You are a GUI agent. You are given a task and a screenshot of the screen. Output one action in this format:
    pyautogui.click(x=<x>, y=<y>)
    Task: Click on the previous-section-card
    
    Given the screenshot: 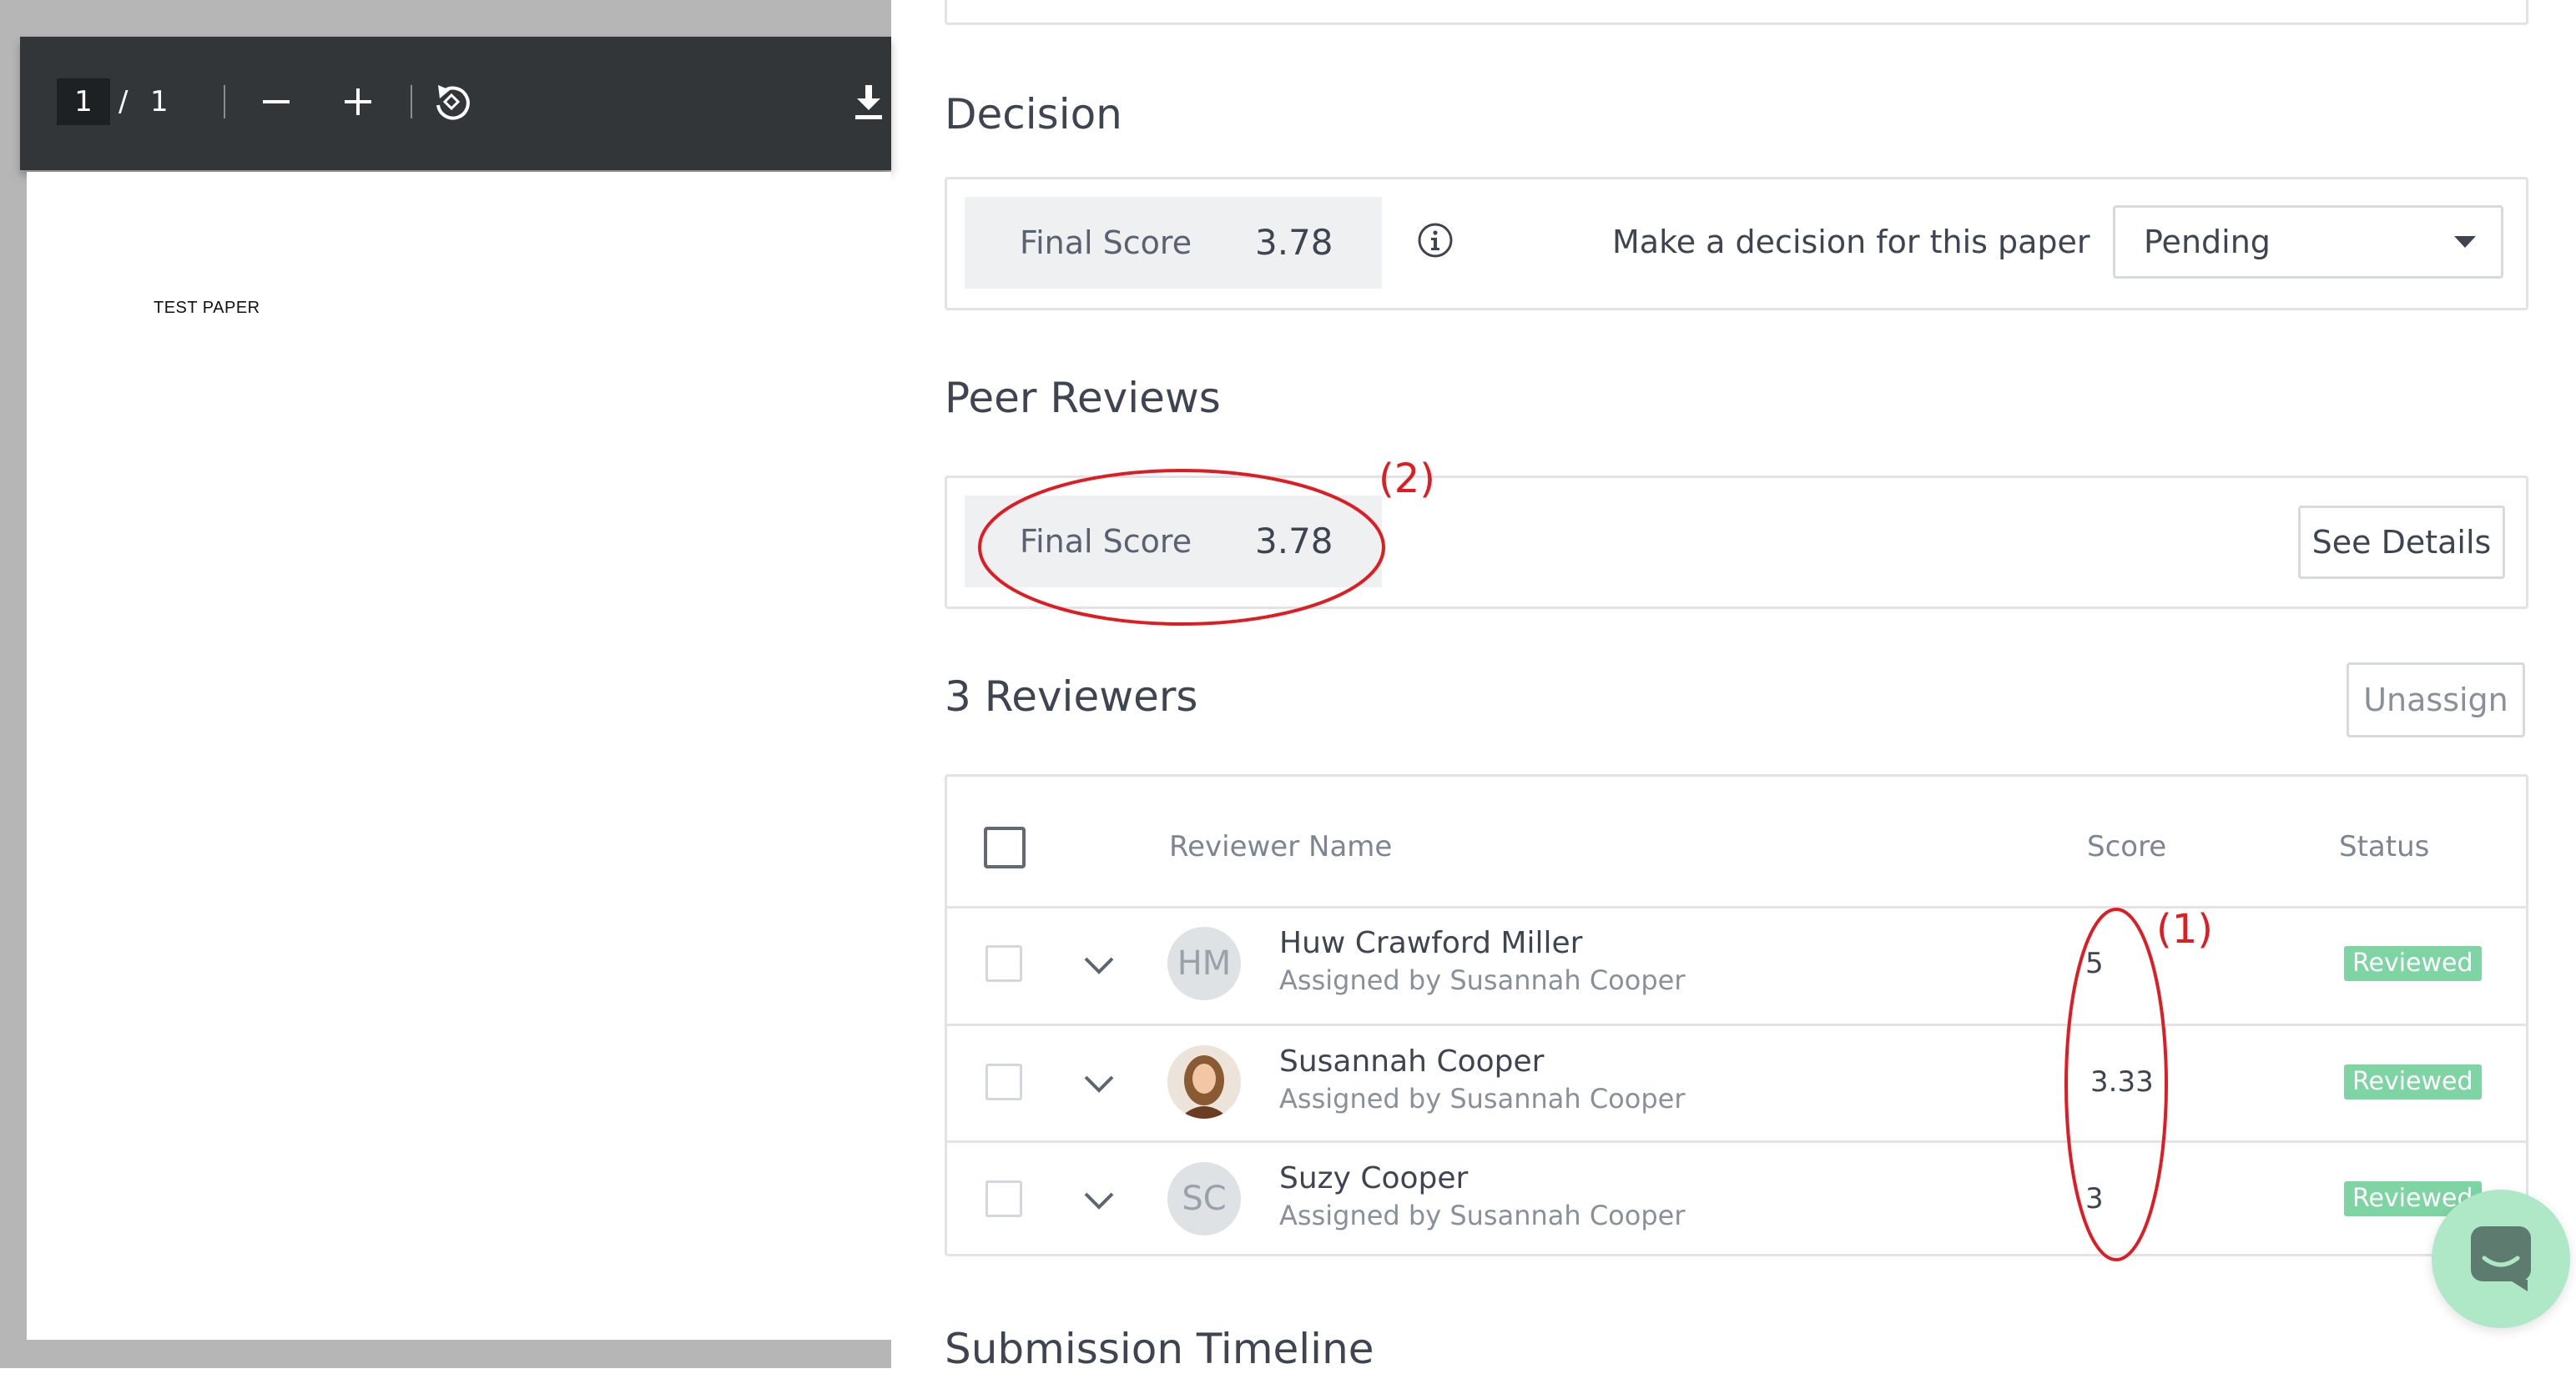 What is the action you would take?
    pyautogui.click(x=1736, y=13)
    